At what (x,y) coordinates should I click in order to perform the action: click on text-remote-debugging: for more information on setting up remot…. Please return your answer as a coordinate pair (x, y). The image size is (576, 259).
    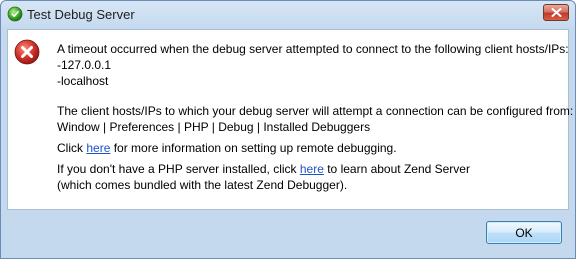
    Looking at the image, I should click on (253, 148).